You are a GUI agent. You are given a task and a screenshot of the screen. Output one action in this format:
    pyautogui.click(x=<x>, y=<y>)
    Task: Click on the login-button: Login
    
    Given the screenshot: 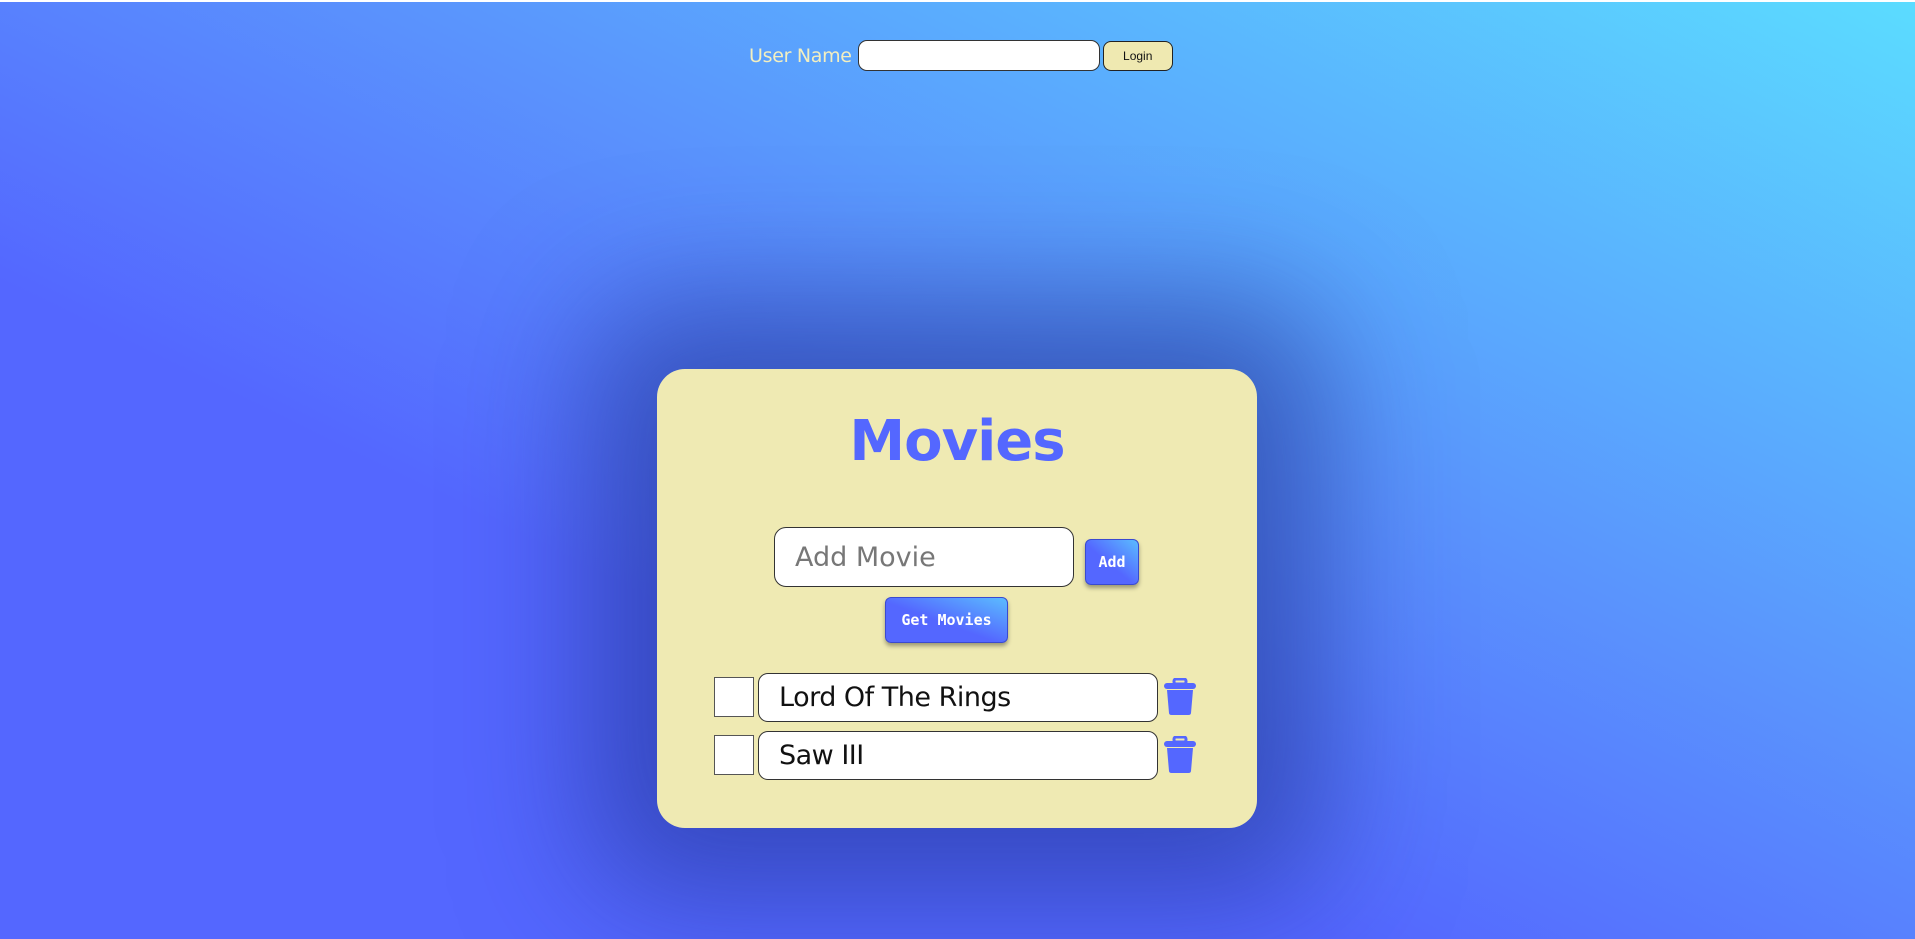 What is the action you would take?
    pyautogui.click(x=1137, y=55)
    